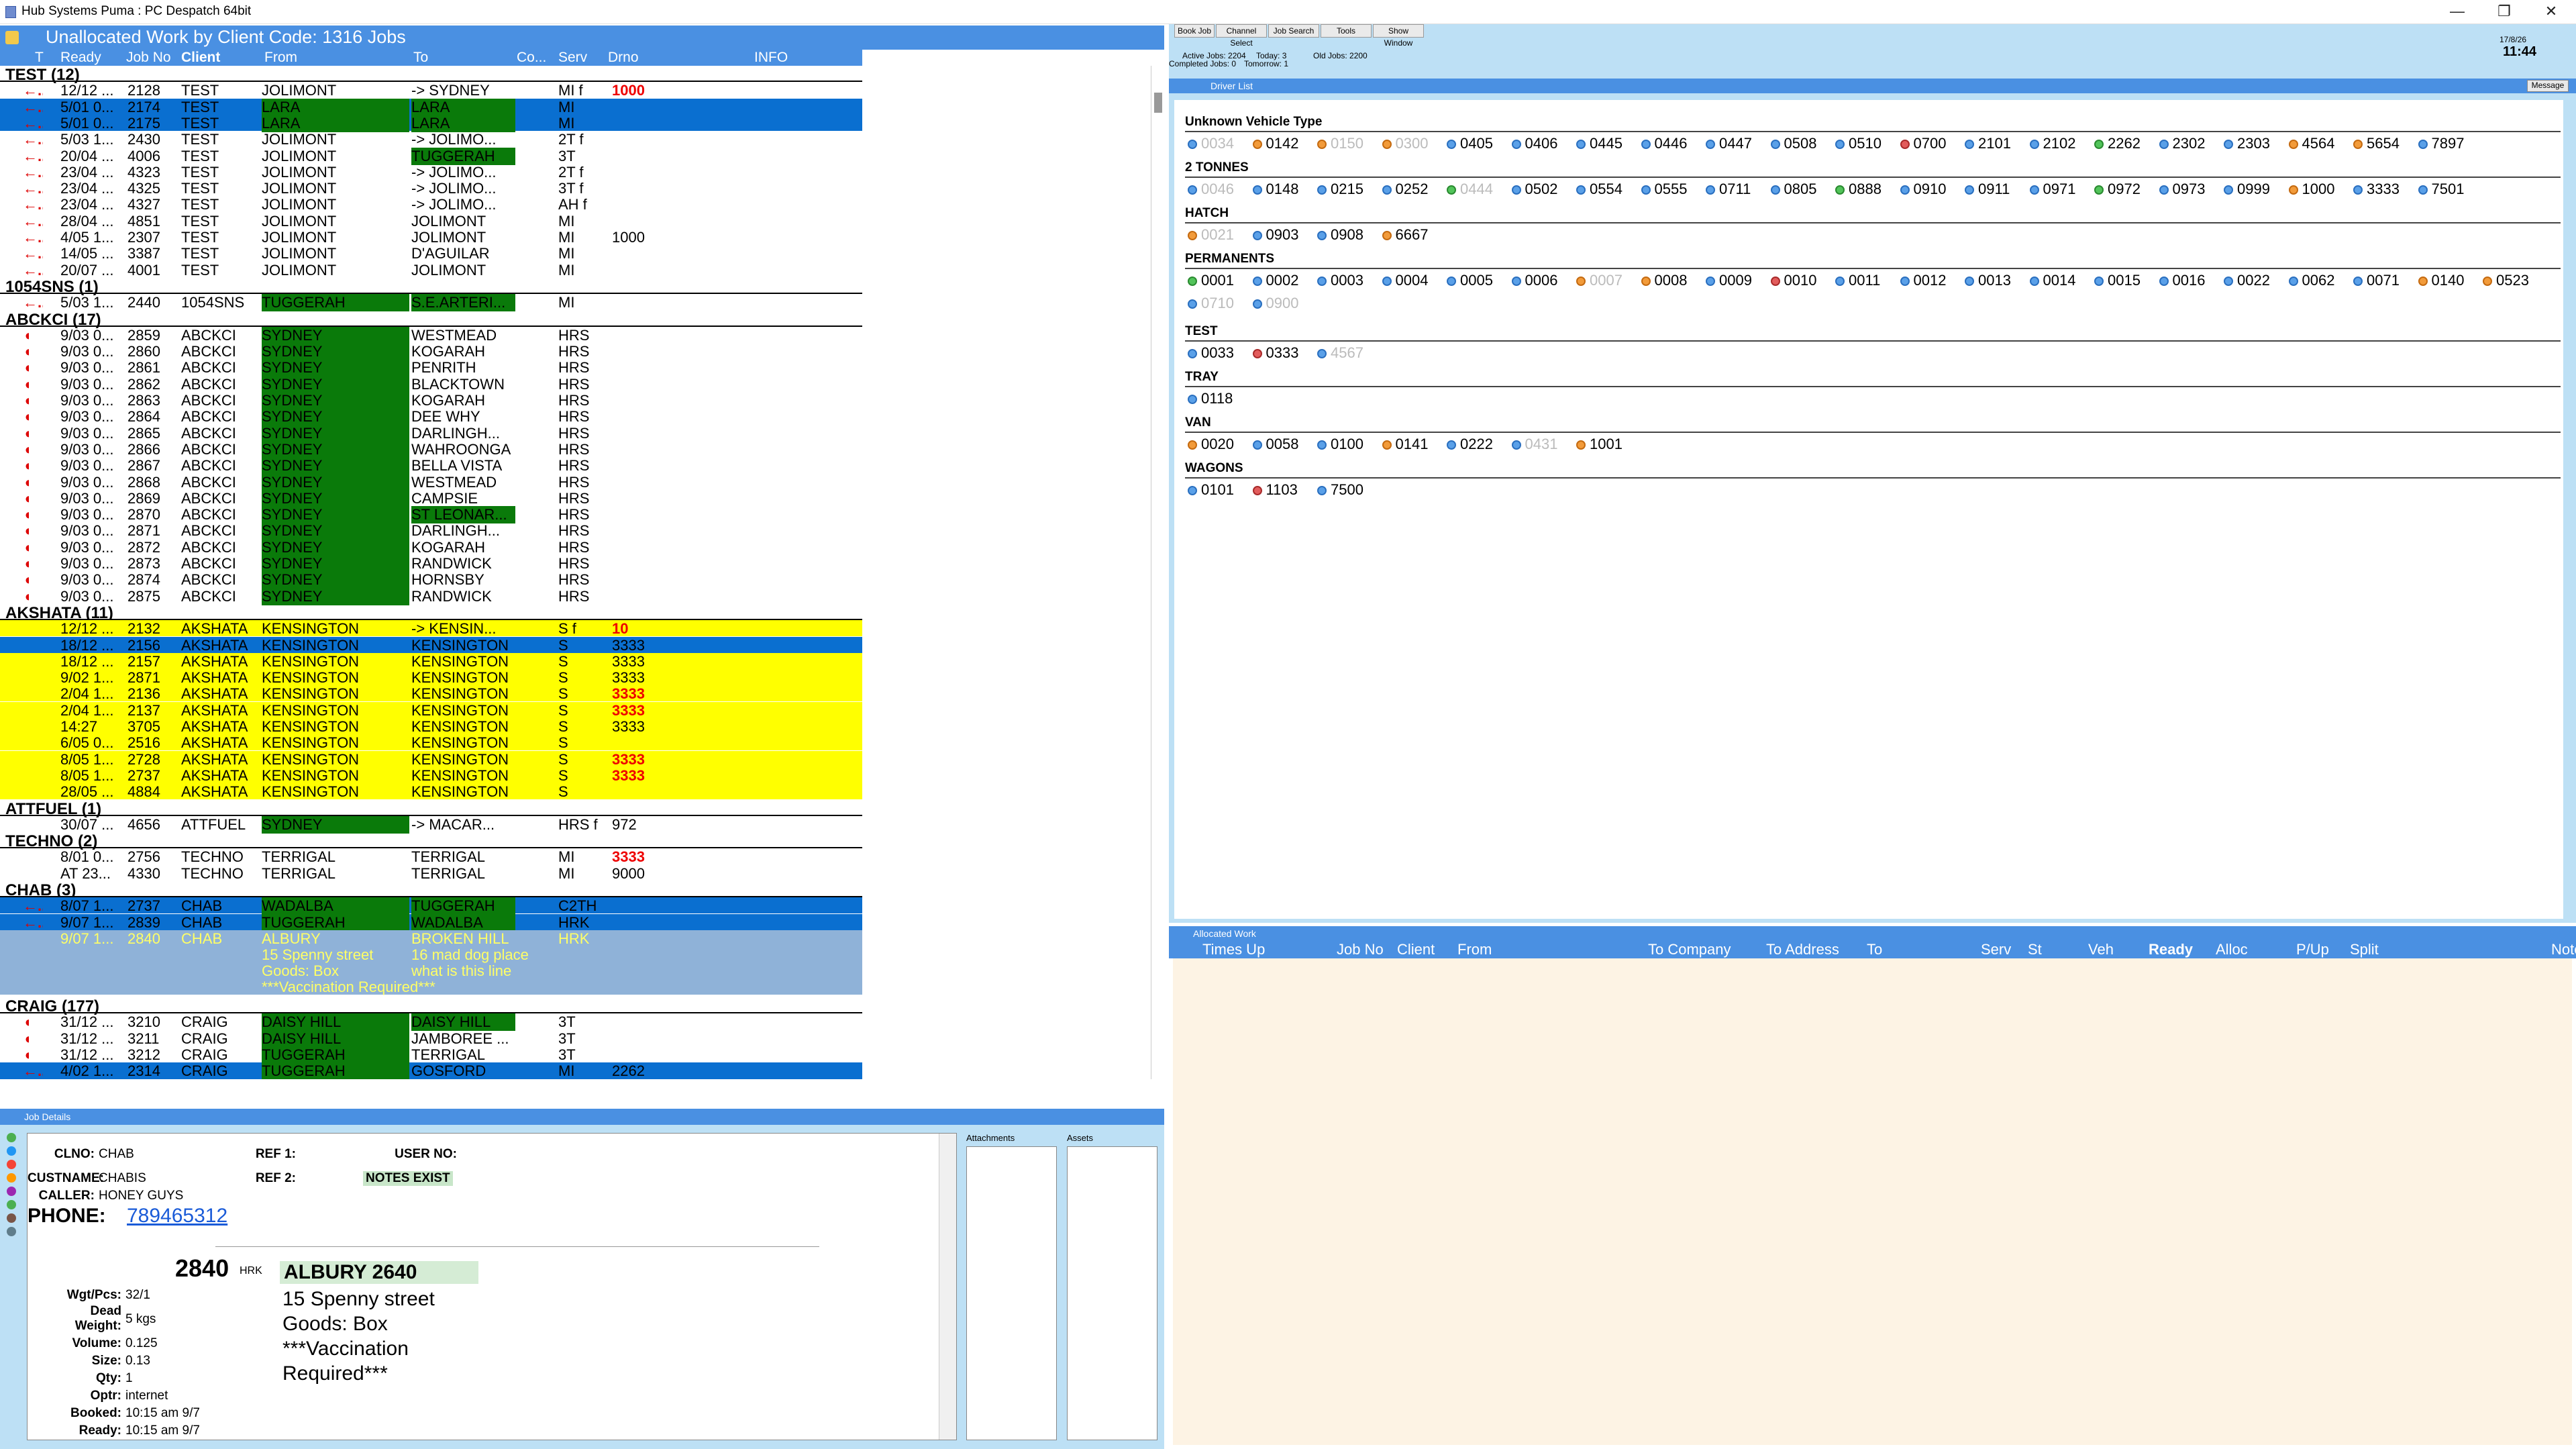 The height and width of the screenshot is (1449, 2576). What do you see at coordinates (1275, 303) in the screenshot?
I see `driver-item: 0900` at bounding box center [1275, 303].